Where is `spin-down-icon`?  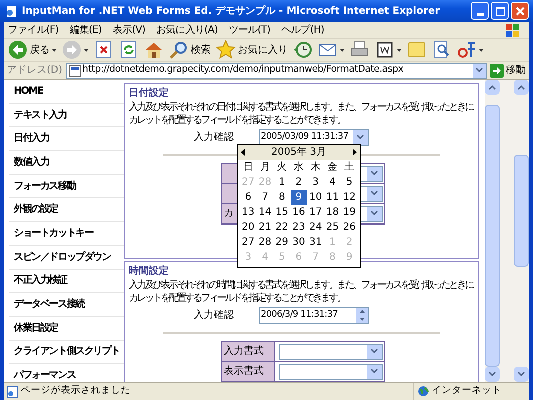 spin-down-icon is located at coordinates (362, 319).